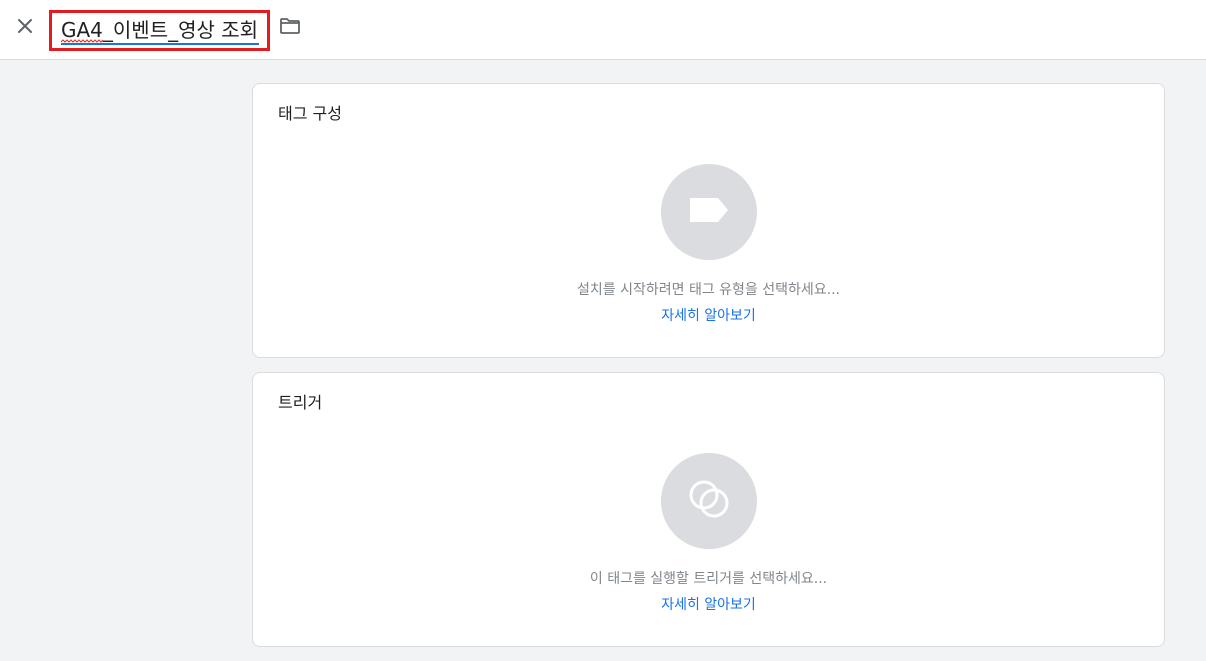  I want to click on spellcheck-underline, so click(82, 41).